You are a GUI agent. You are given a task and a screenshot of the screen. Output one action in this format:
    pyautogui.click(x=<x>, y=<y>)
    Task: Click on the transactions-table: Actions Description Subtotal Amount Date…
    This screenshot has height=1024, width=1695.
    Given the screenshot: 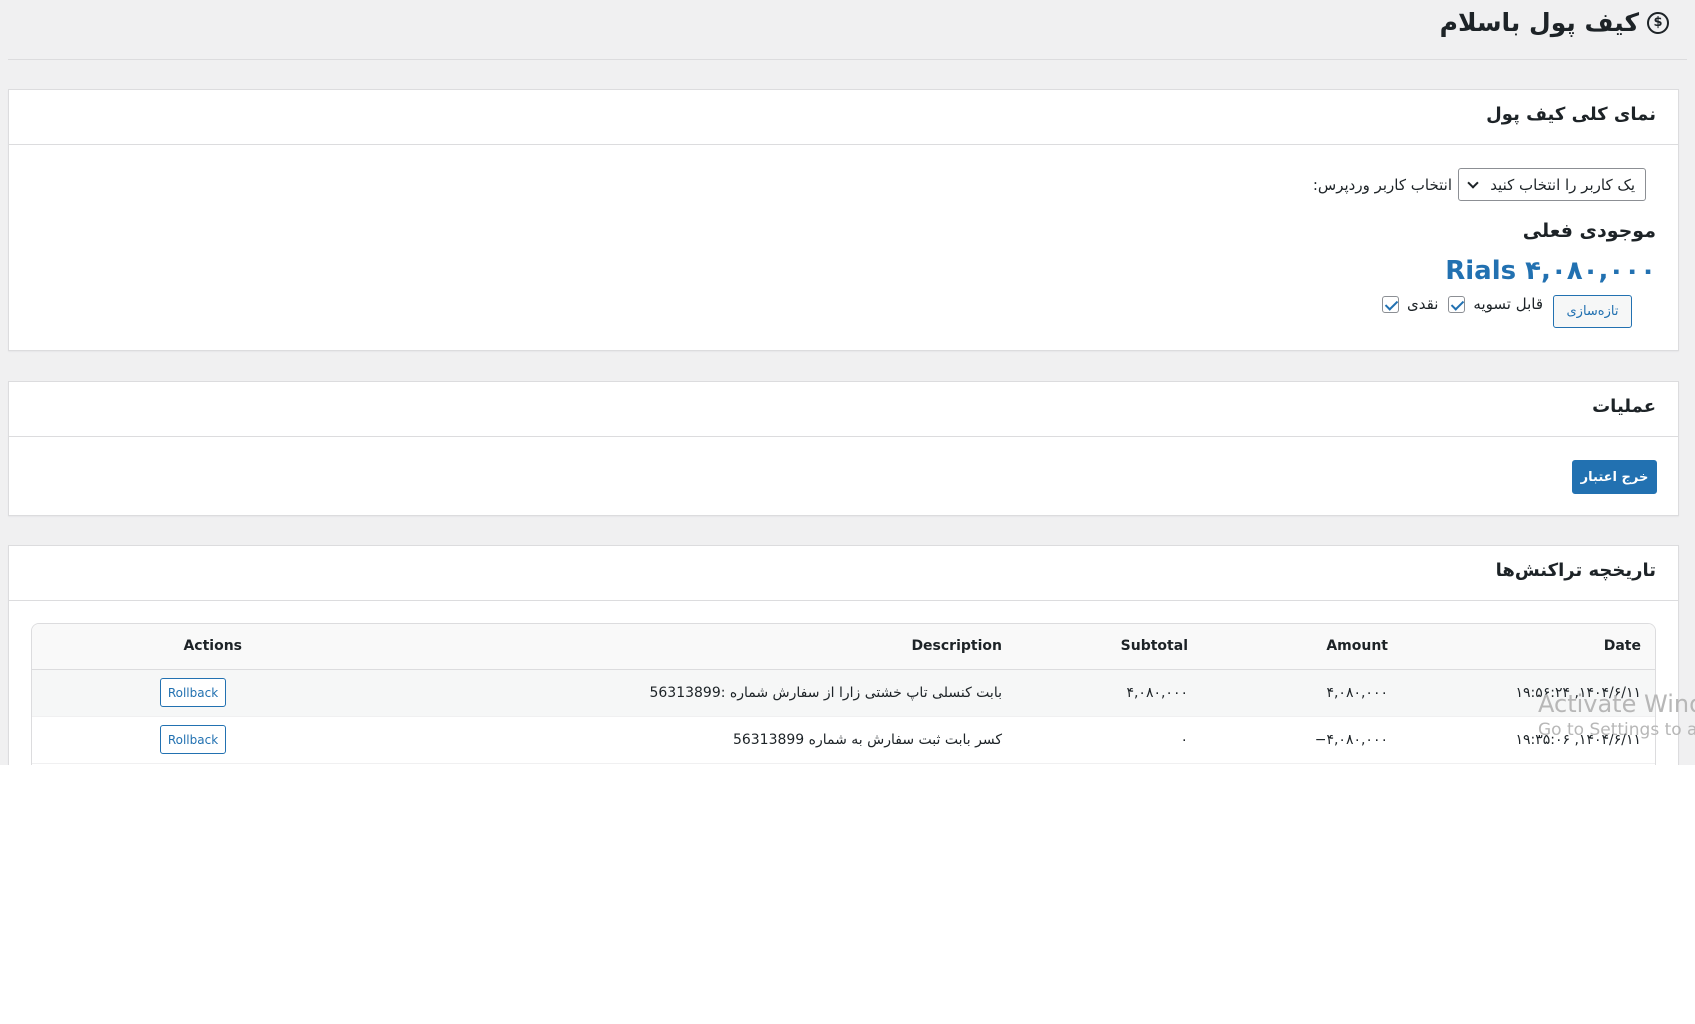 What is the action you would take?
    pyautogui.click(x=843, y=694)
    